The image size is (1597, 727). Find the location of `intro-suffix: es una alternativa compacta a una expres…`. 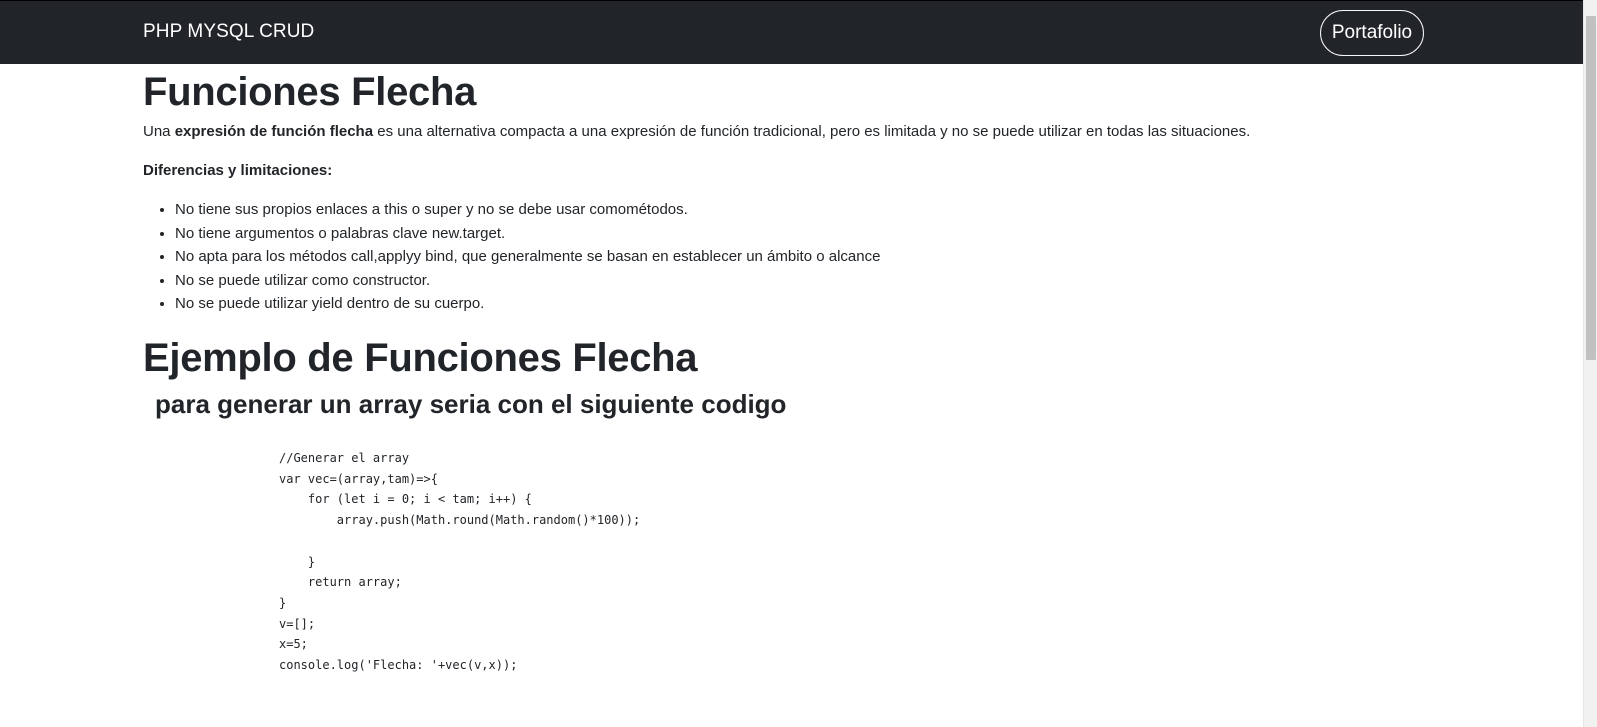

intro-suffix: es una alternativa compacta a una expres… is located at coordinates (812, 131).